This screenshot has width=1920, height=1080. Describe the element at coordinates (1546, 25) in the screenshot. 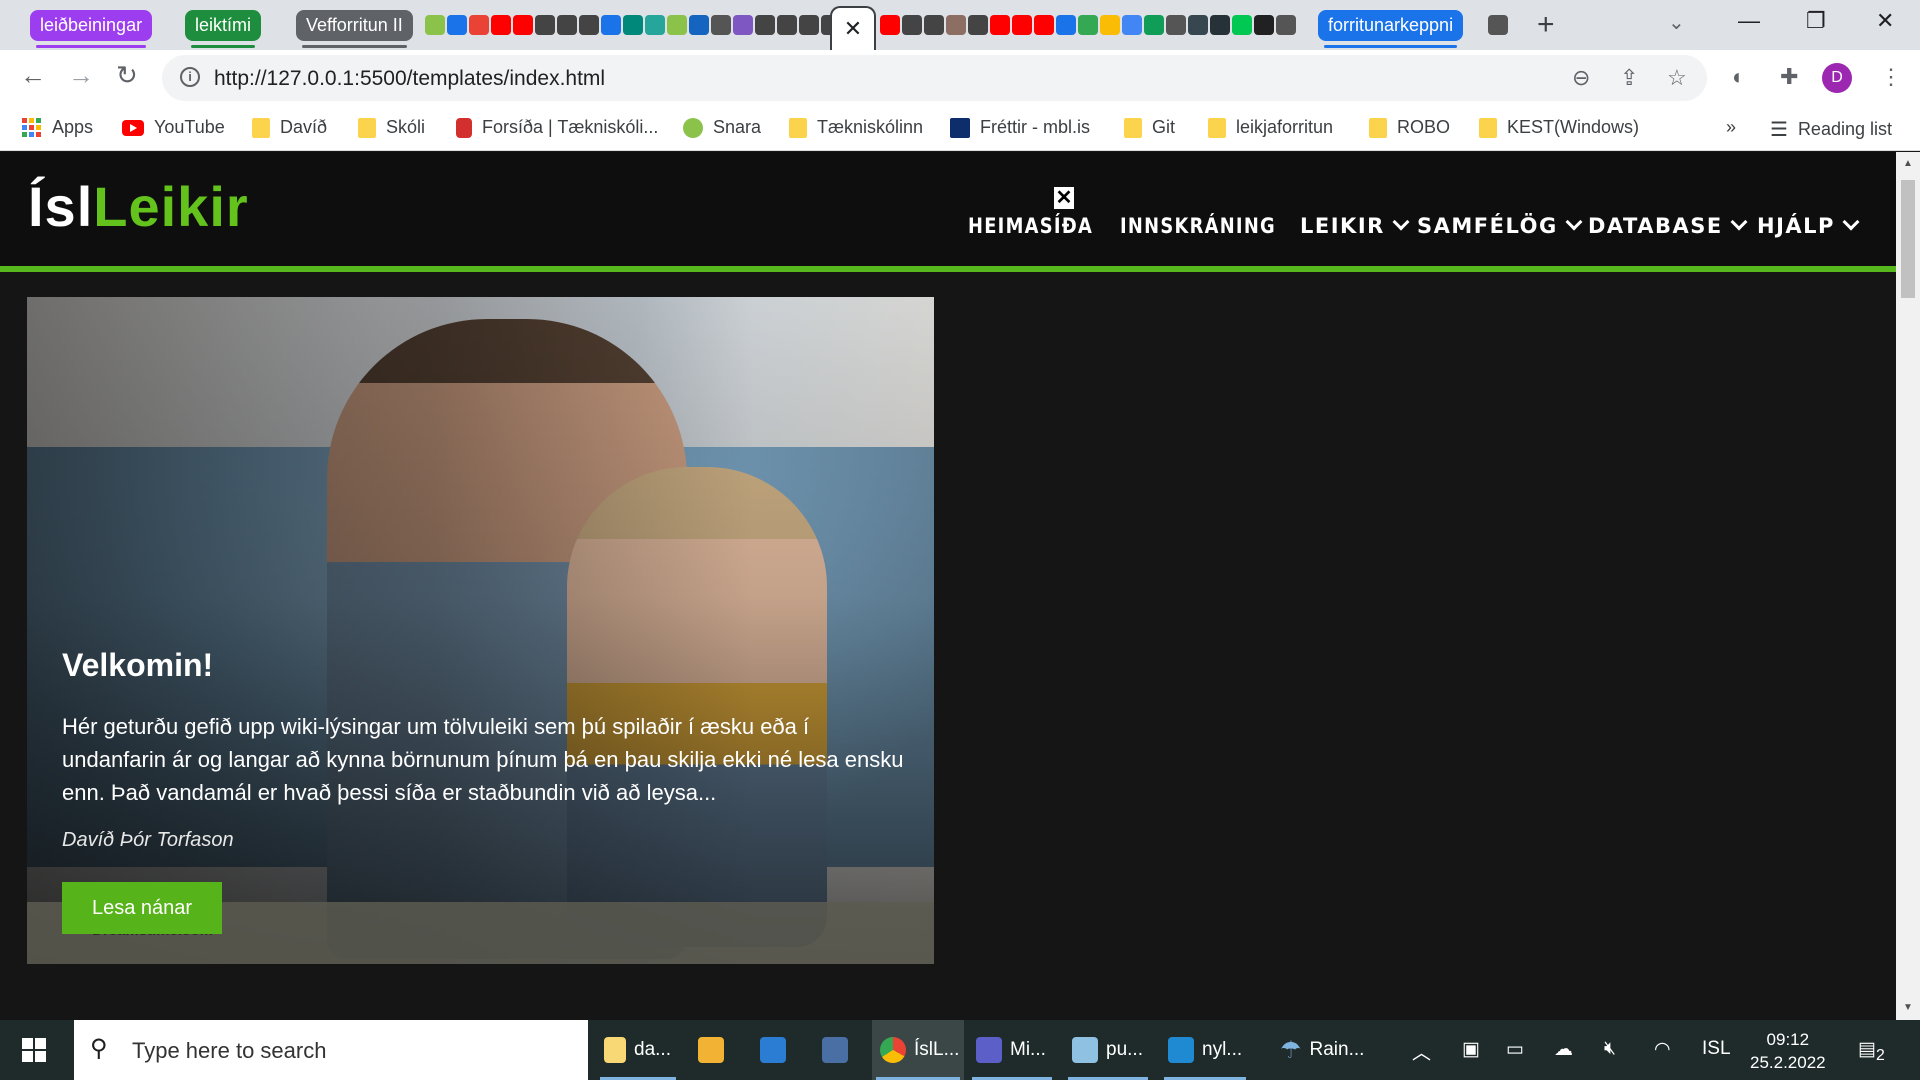

I see `new-tab-button: +` at that location.